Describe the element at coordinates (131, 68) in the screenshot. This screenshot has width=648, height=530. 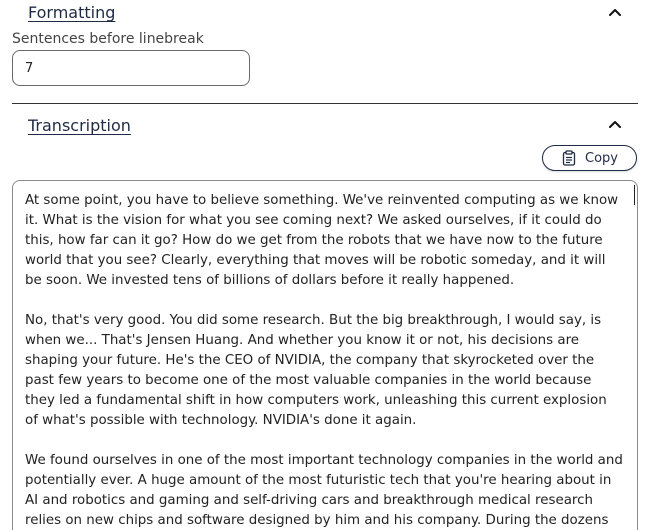
I see `sentences-before-linebreak-input` at that location.